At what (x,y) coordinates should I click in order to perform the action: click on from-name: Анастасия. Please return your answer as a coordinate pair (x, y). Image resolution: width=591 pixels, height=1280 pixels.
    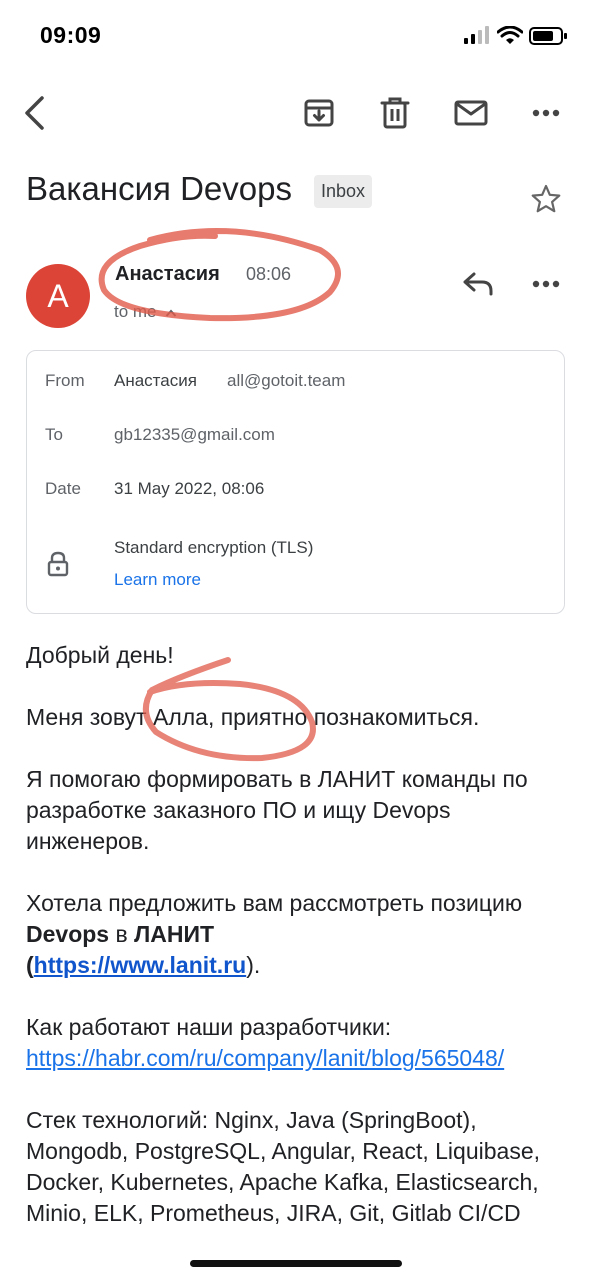
    Looking at the image, I should click on (155, 380).